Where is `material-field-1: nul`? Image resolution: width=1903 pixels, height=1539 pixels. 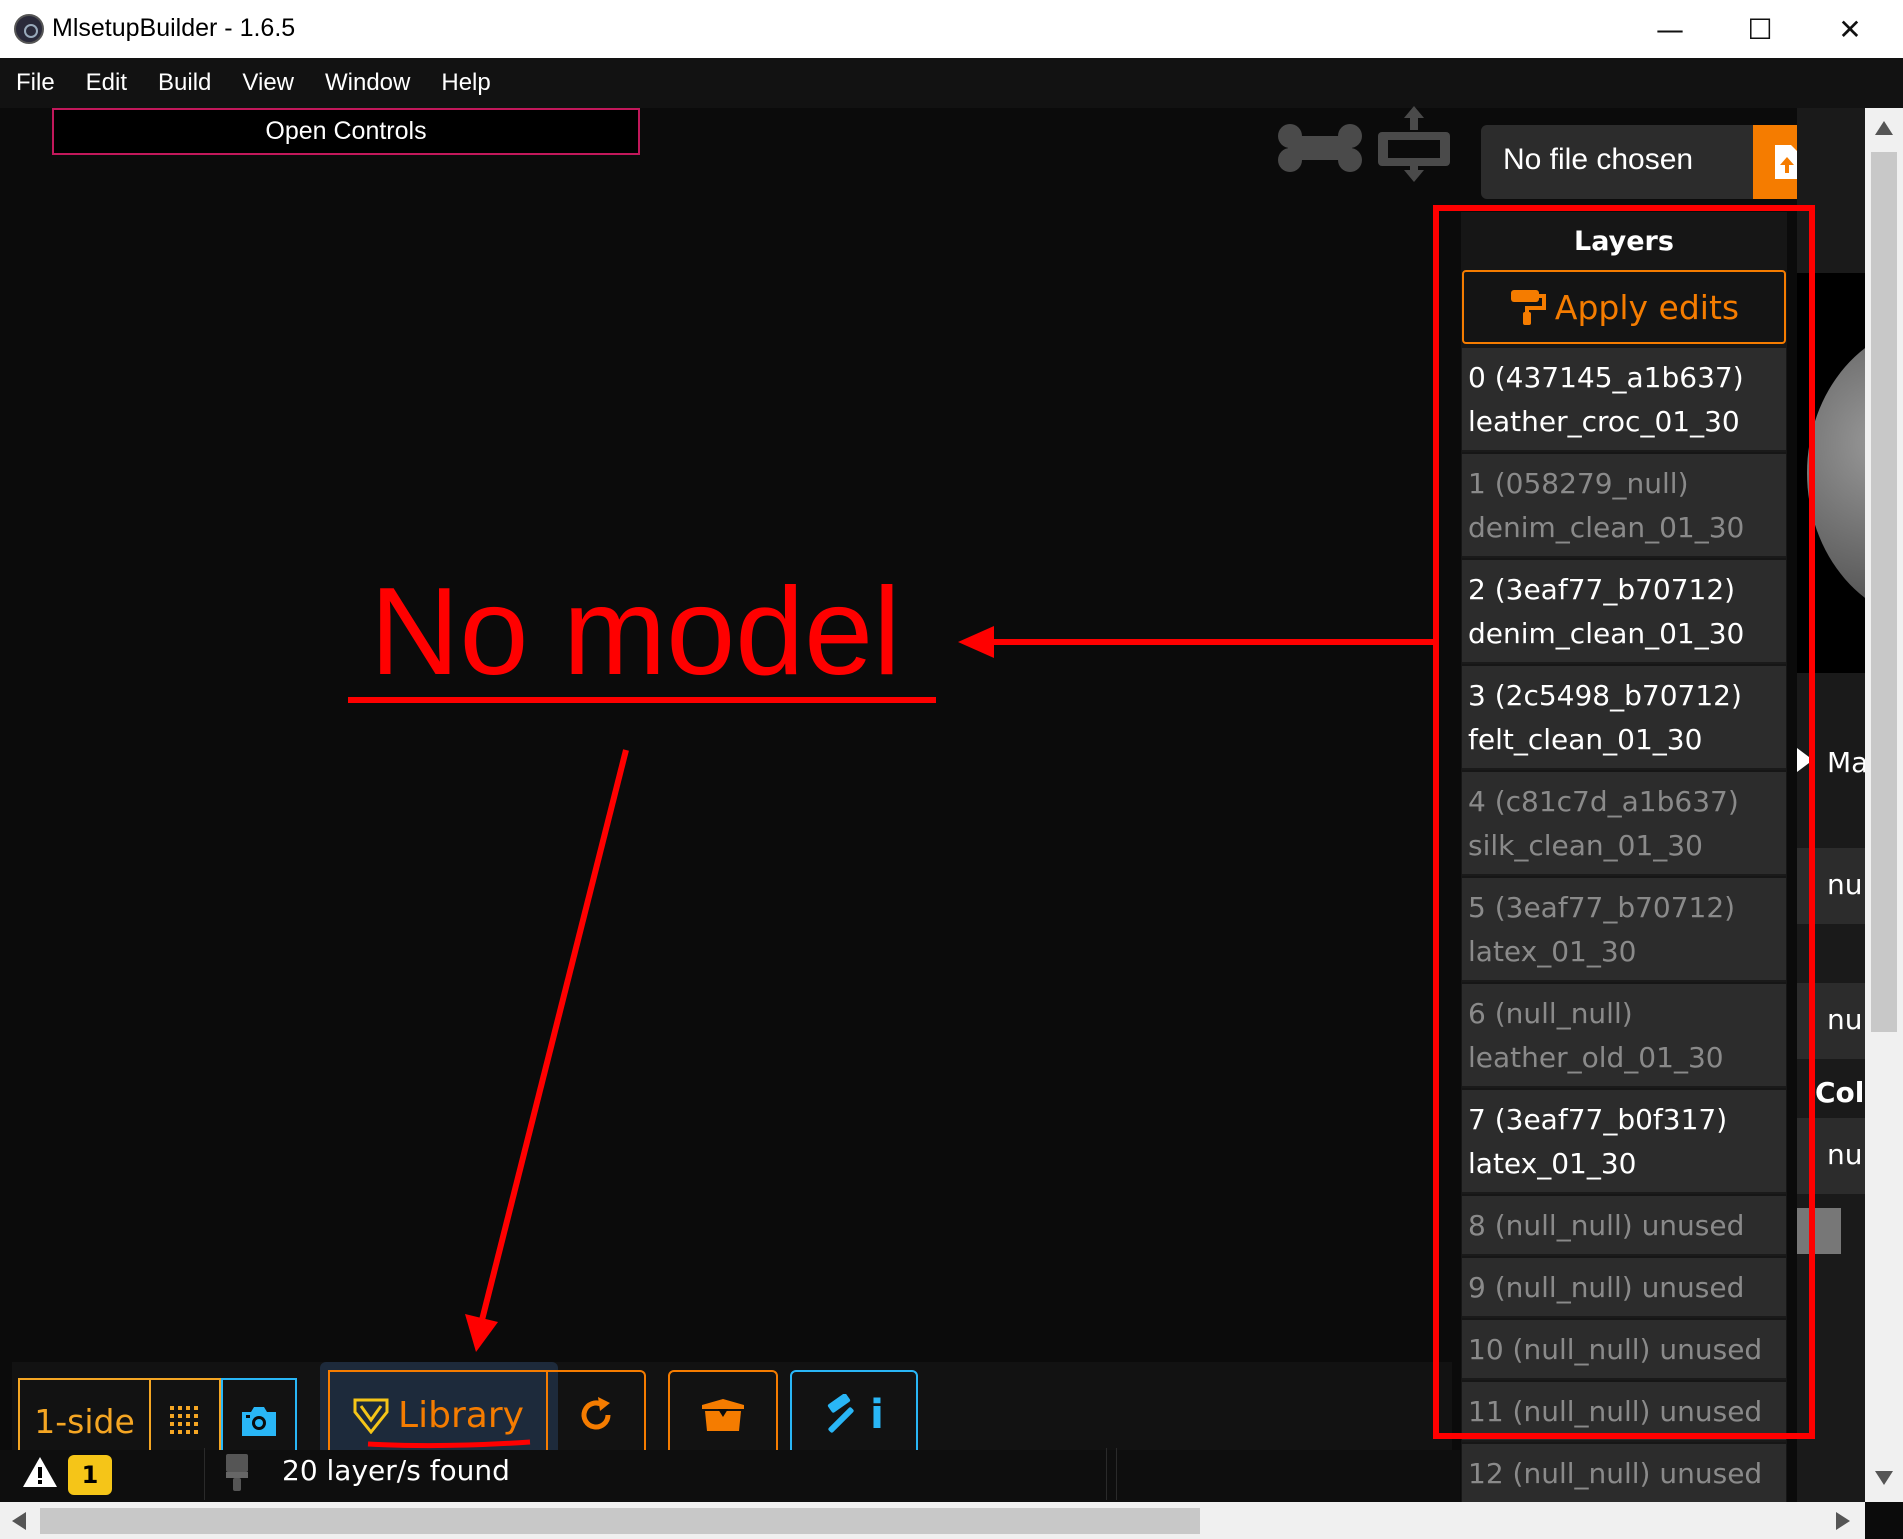 material-field-1: nul is located at coordinates (1831, 886).